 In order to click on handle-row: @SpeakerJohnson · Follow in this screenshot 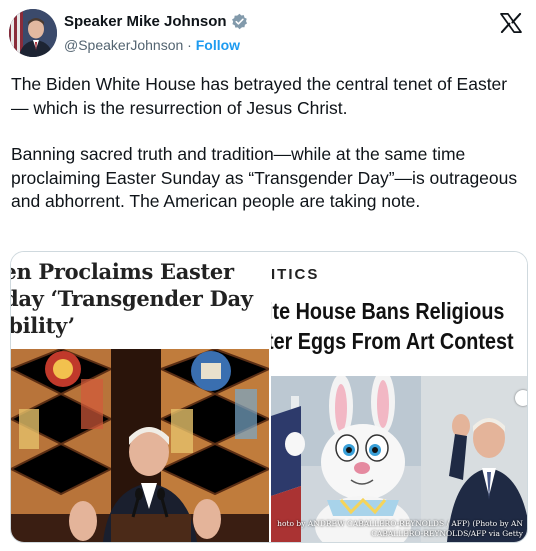, I will do `click(152, 45)`.